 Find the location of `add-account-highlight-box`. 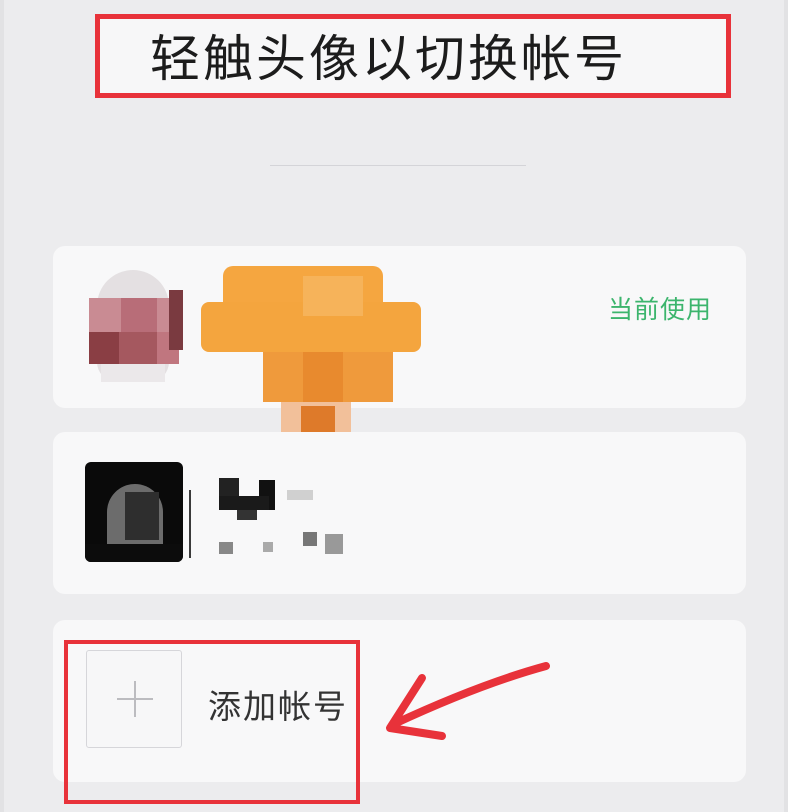

add-account-highlight-box is located at coordinates (212, 722).